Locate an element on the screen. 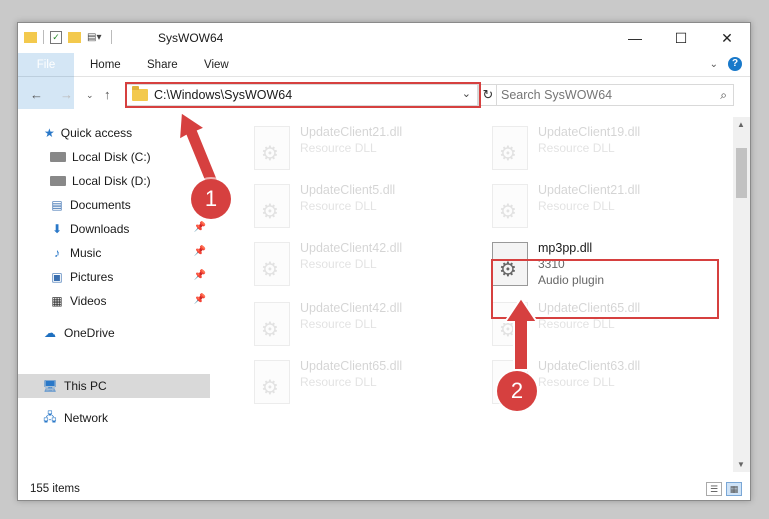 This screenshot has height=519, width=769. step-badge-2: 2 is located at coordinates (517, 391).